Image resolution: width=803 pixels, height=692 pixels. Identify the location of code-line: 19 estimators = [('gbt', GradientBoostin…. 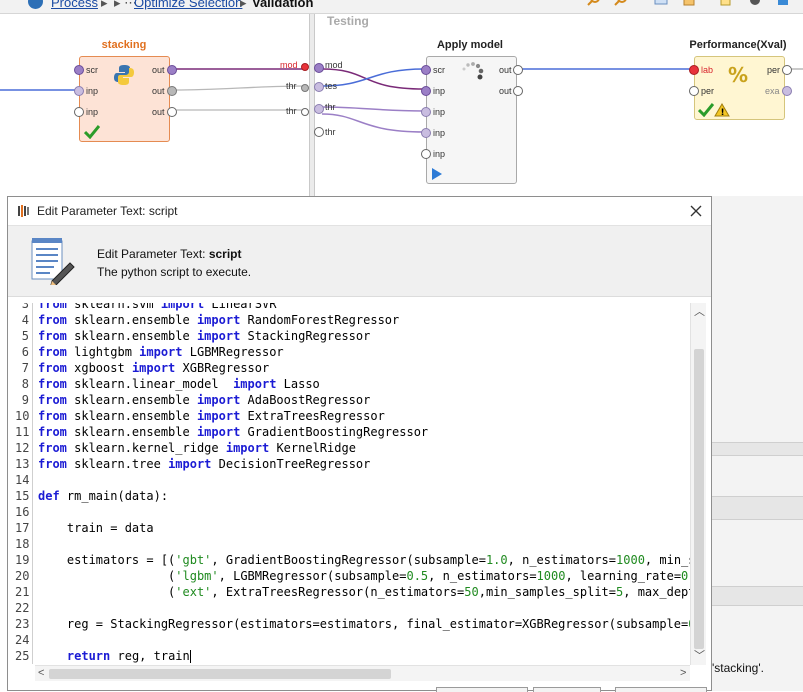
(352, 560).